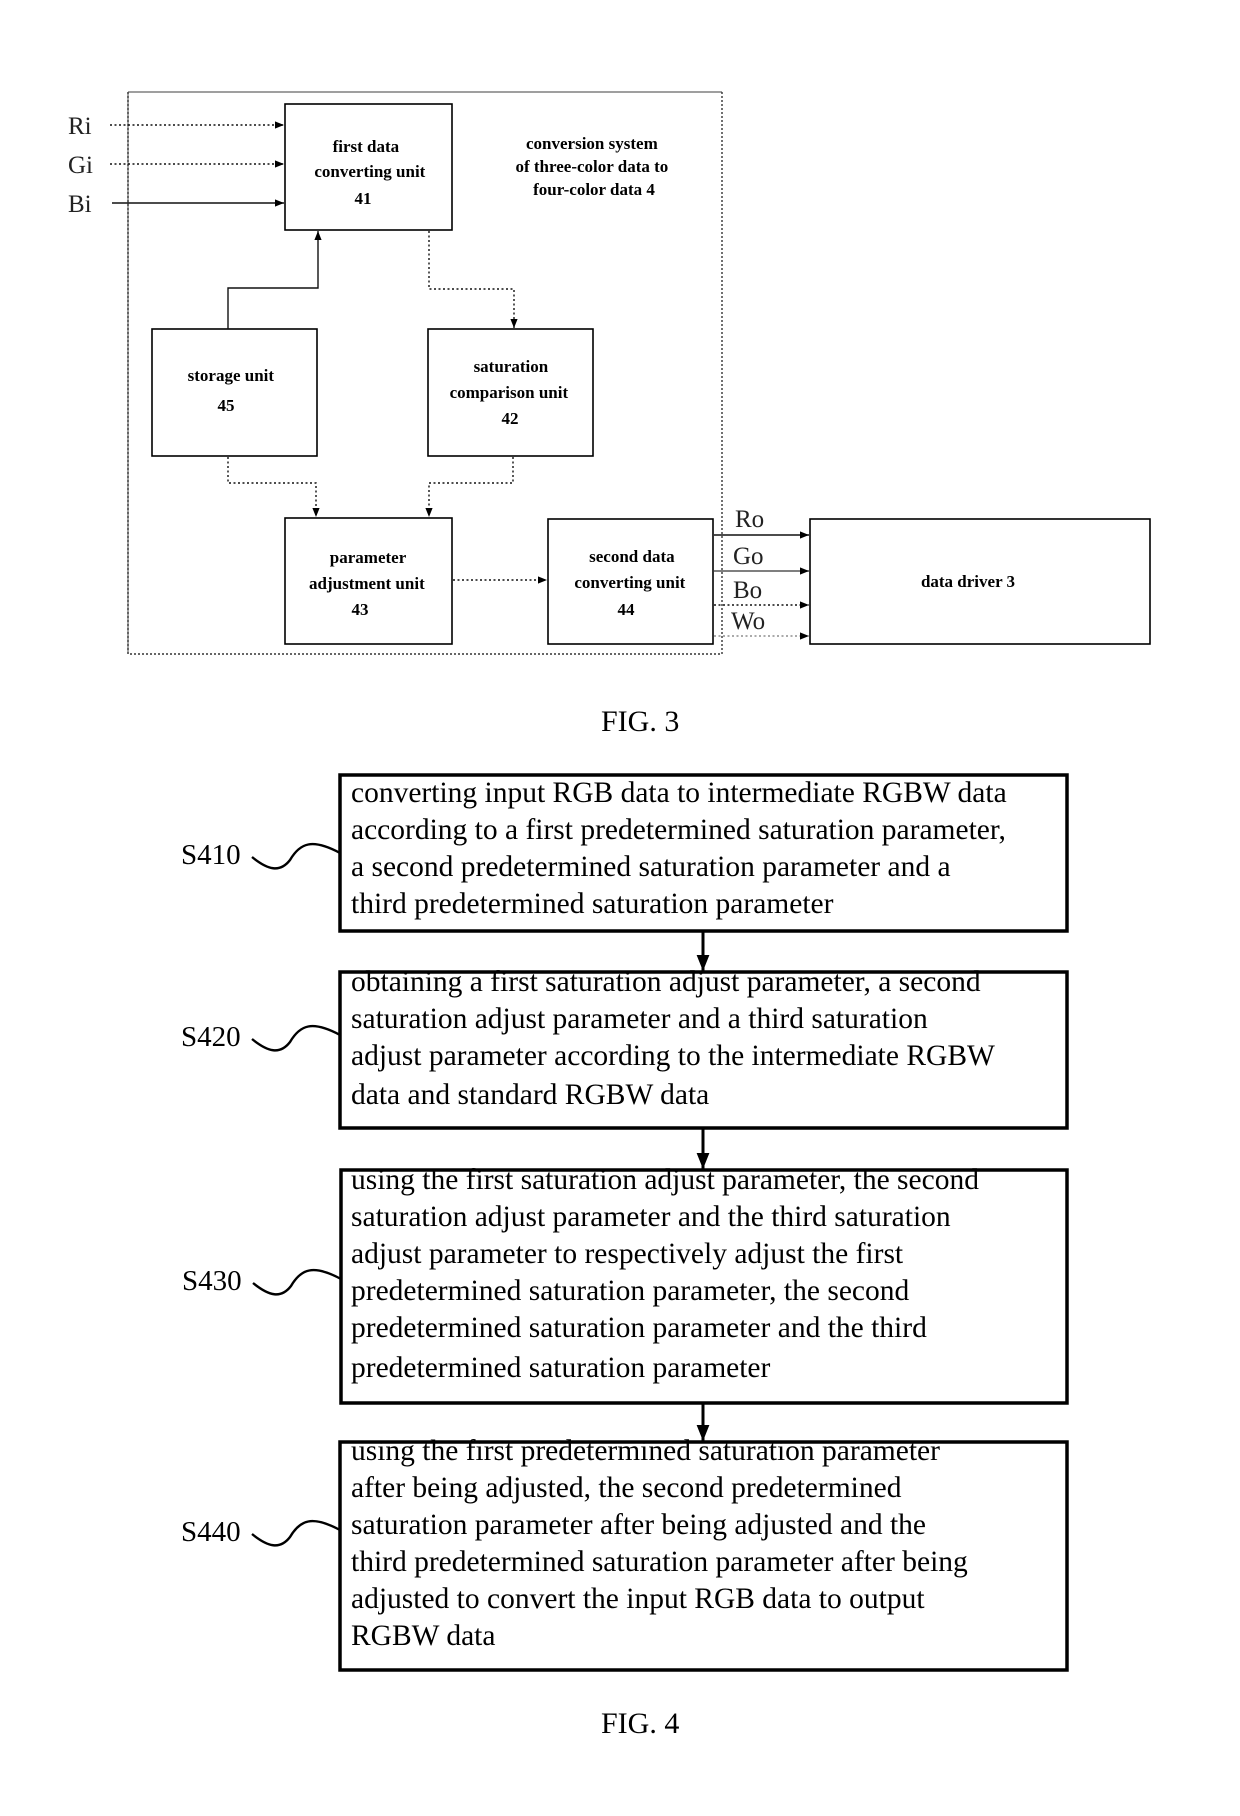 The height and width of the screenshot is (1816, 1240). I want to click on output-label-go: Go, so click(748, 556).